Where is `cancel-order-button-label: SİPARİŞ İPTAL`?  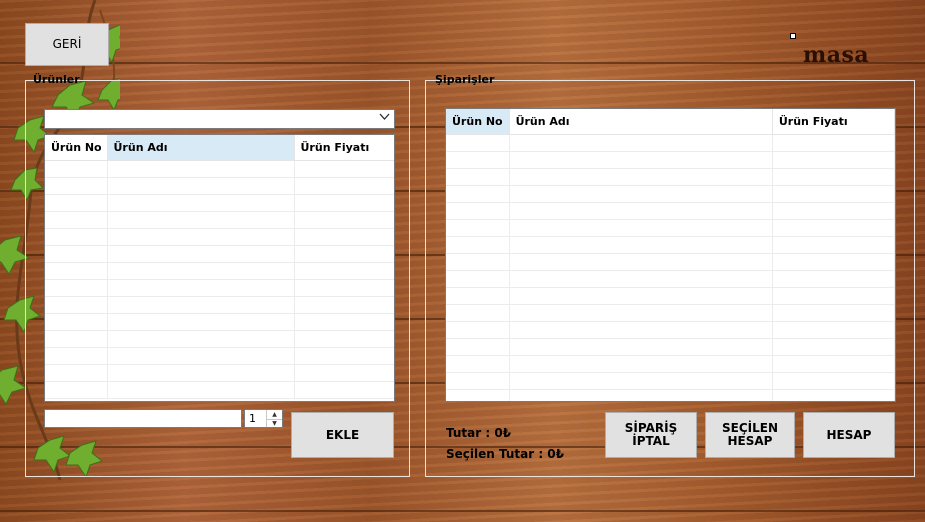 cancel-order-button-label: SİPARİŞ İPTAL is located at coordinates (651, 434).